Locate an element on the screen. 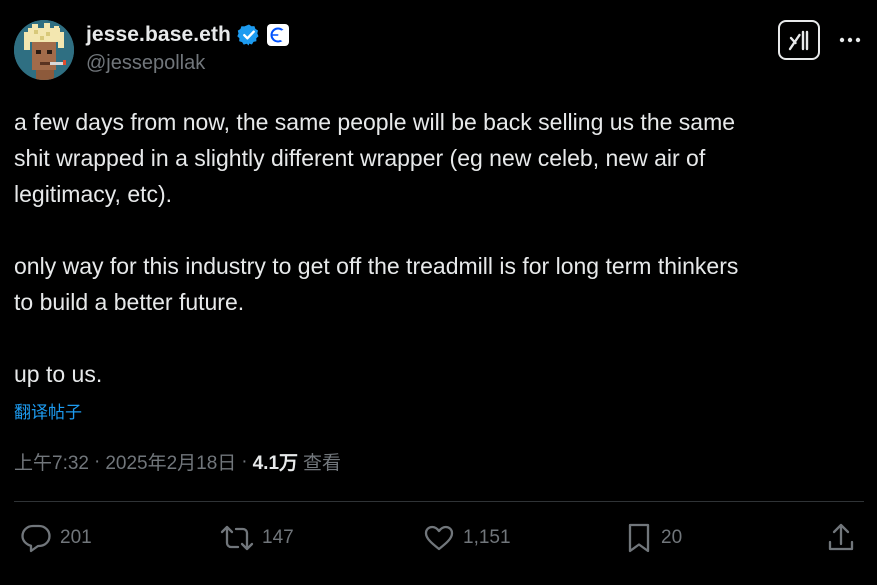 The width and height of the screenshot is (877, 585). grok-icon is located at coordinates (798, 40).